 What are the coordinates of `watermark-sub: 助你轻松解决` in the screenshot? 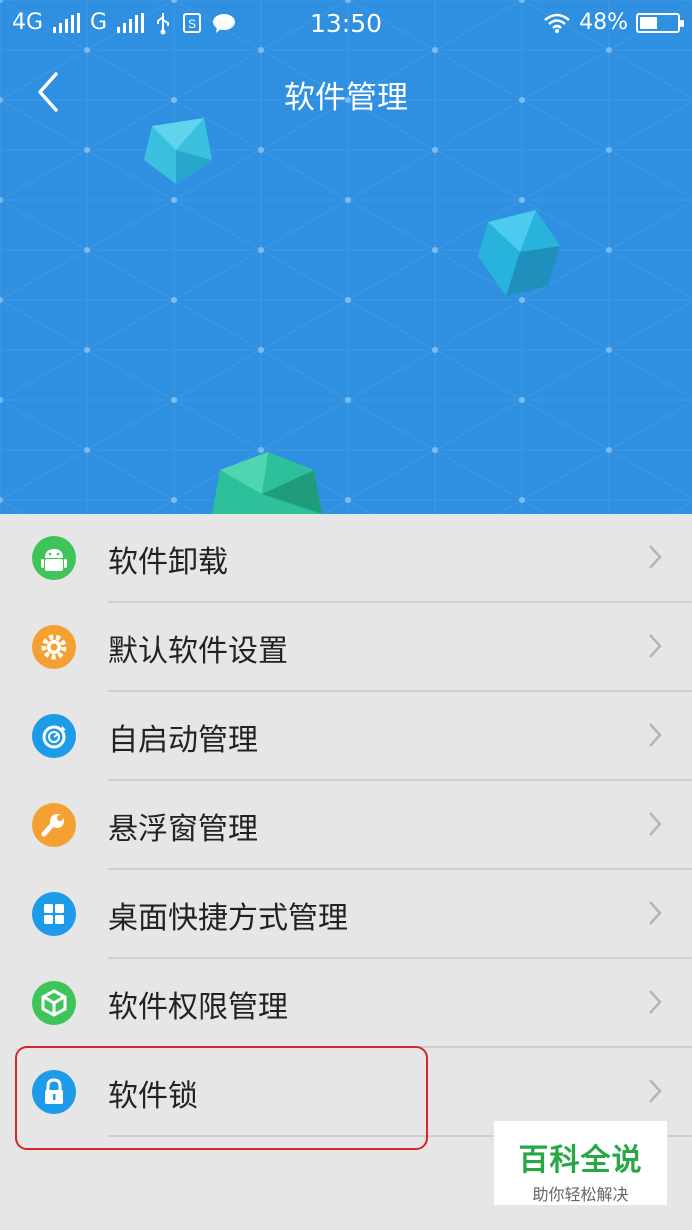 It's located at (580, 1194).